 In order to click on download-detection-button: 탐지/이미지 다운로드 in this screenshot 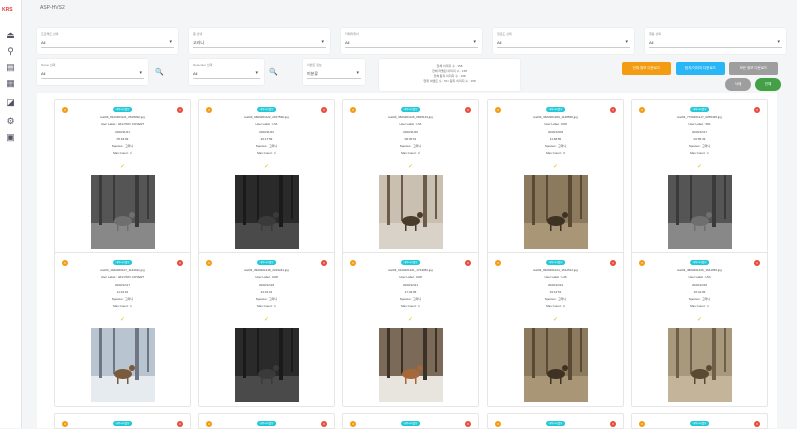, I will do `click(700, 68)`.